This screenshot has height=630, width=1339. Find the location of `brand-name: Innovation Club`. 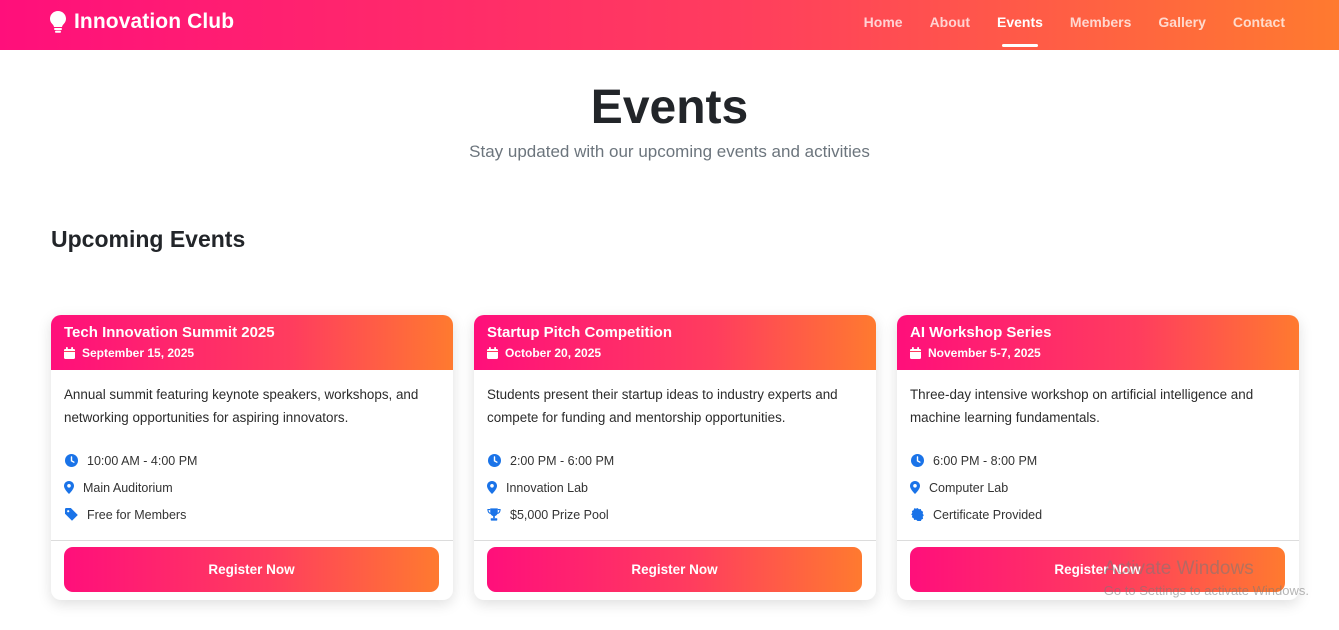

brand-name: Innovation Club is located at coordinates (154, 21).